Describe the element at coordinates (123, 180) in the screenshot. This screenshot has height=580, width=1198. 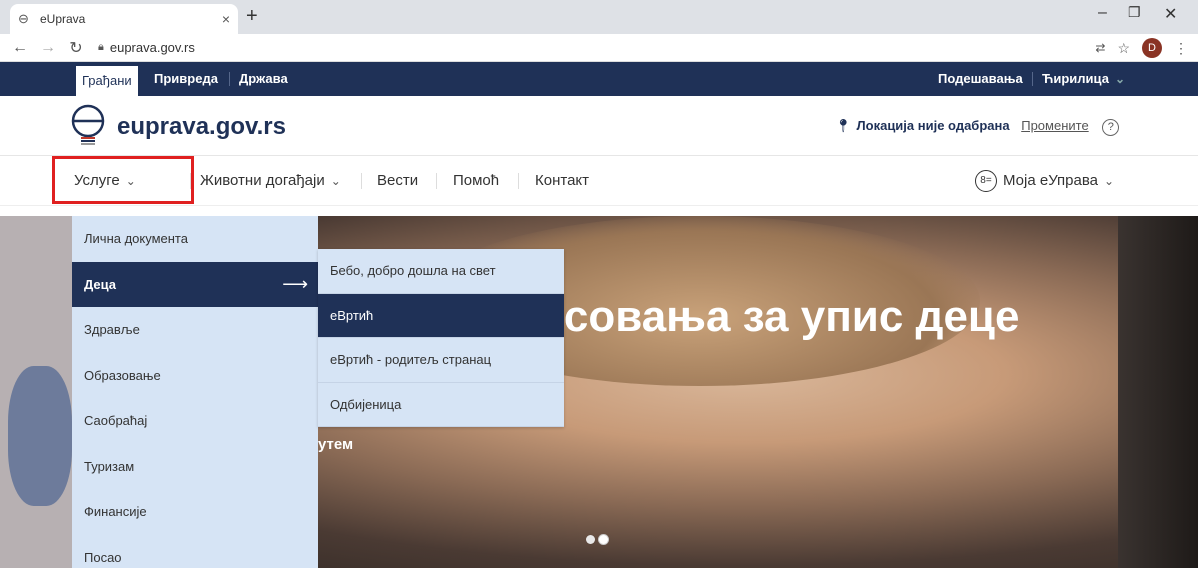
I see `highlight-annotation-box` at that location.